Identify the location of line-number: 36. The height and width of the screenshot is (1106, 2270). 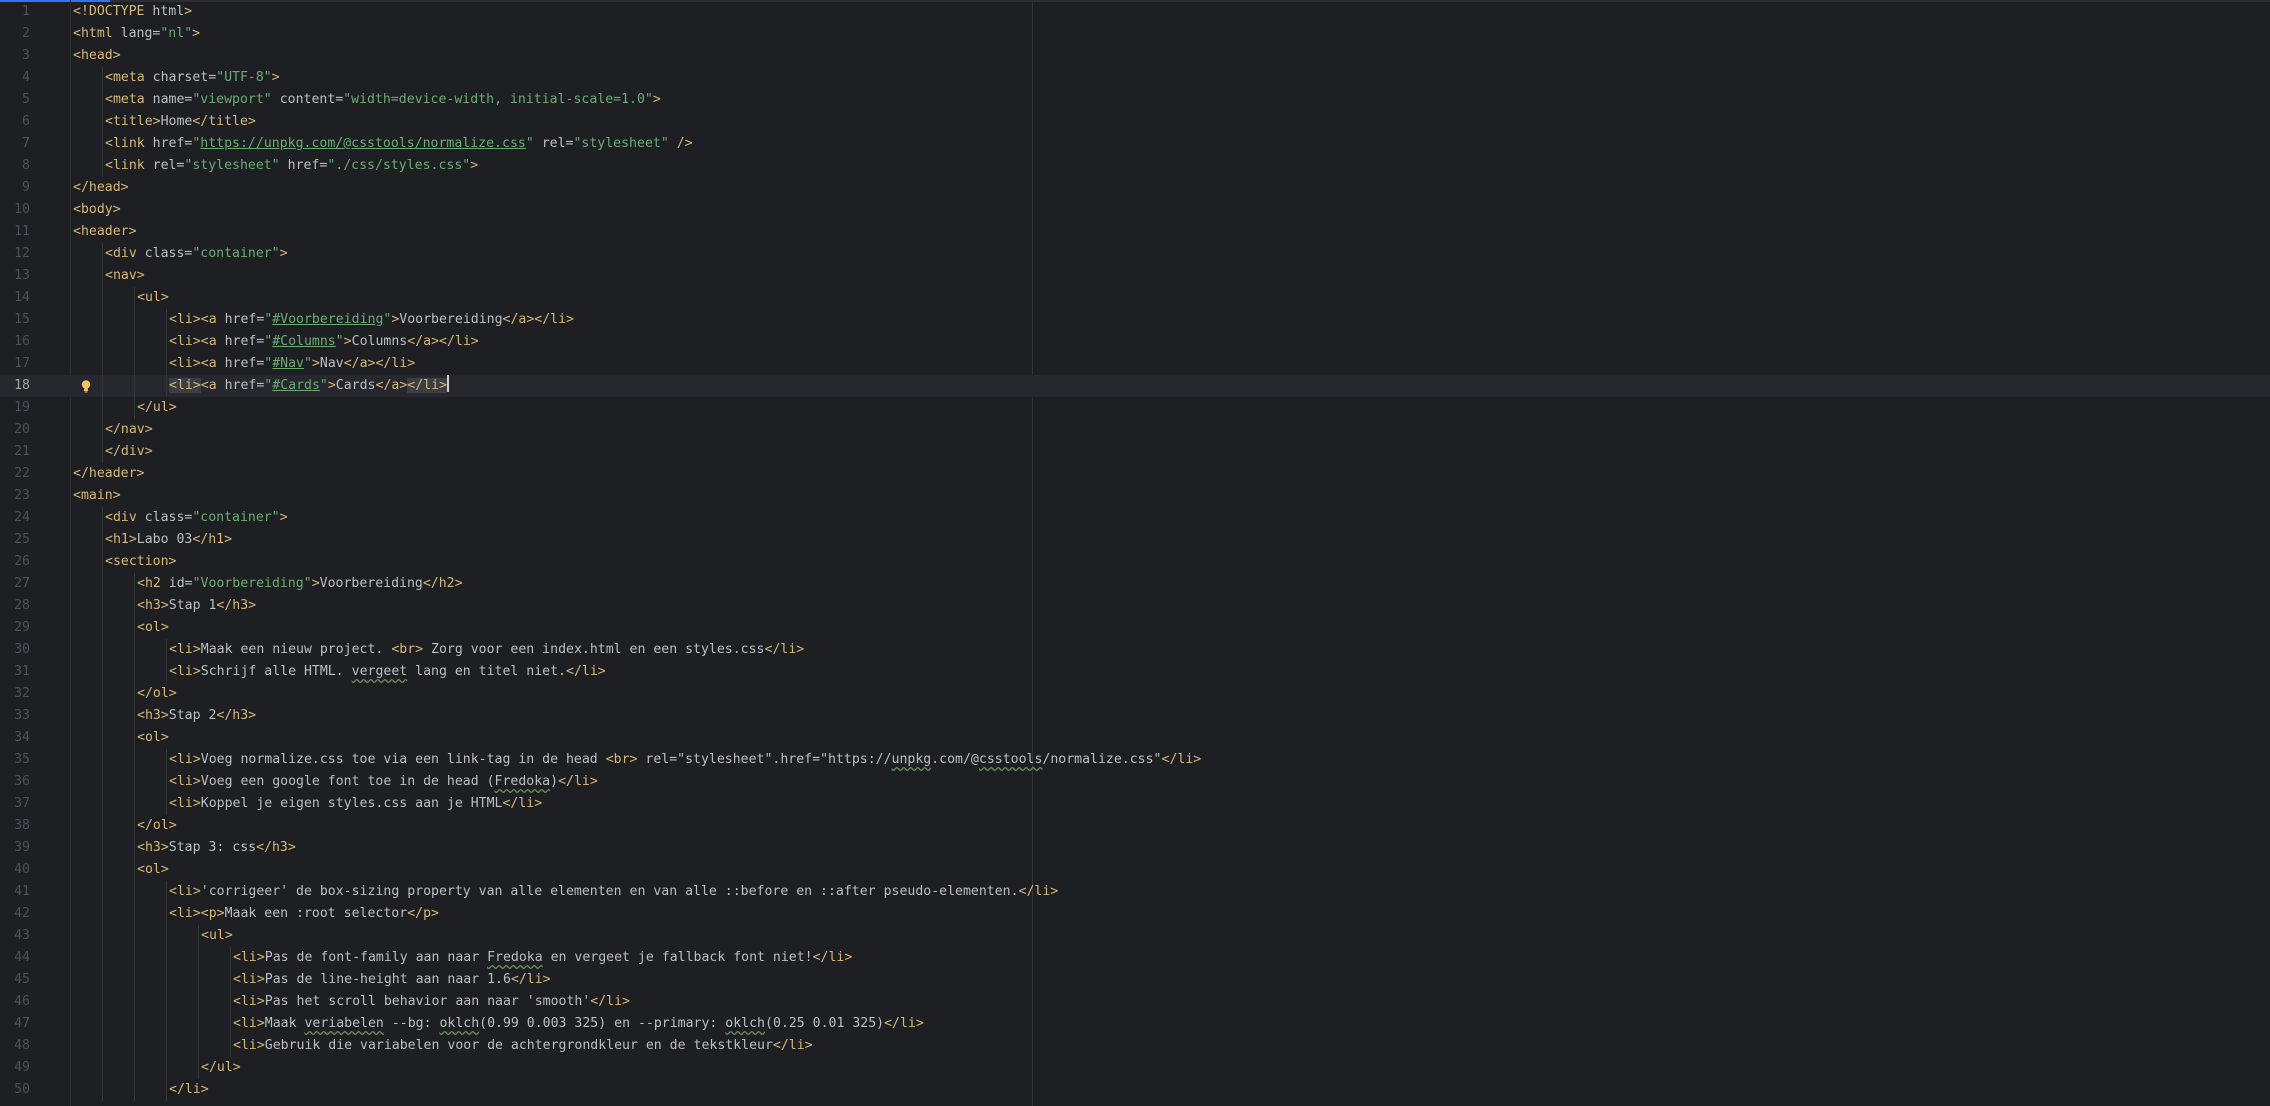
(15, 782).